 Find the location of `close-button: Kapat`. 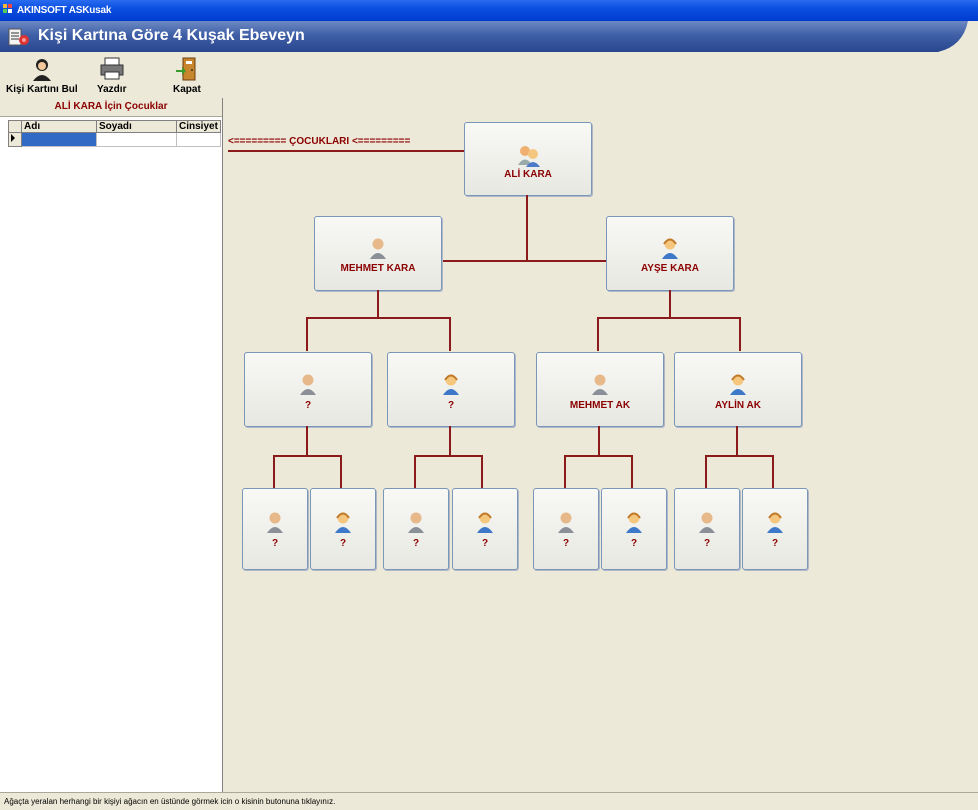

close-button: Kapat is located at coordinates (187, 75).